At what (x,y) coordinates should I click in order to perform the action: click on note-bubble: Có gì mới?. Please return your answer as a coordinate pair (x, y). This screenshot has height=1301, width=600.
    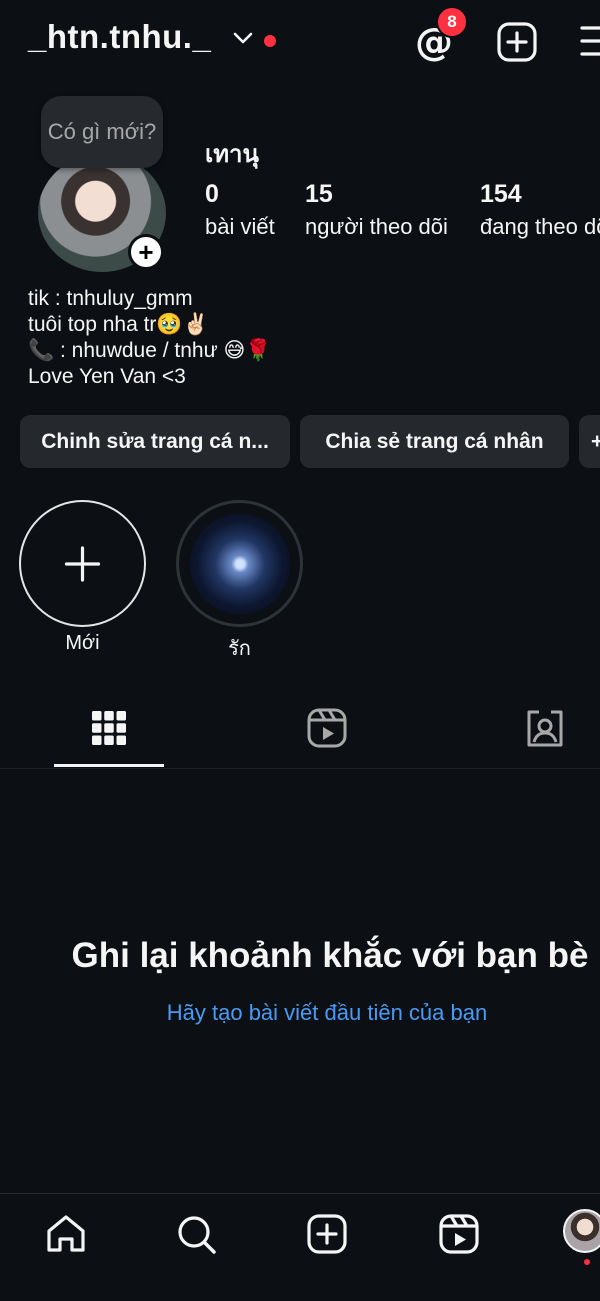
    Looking at the image, I should click on (102, 132).